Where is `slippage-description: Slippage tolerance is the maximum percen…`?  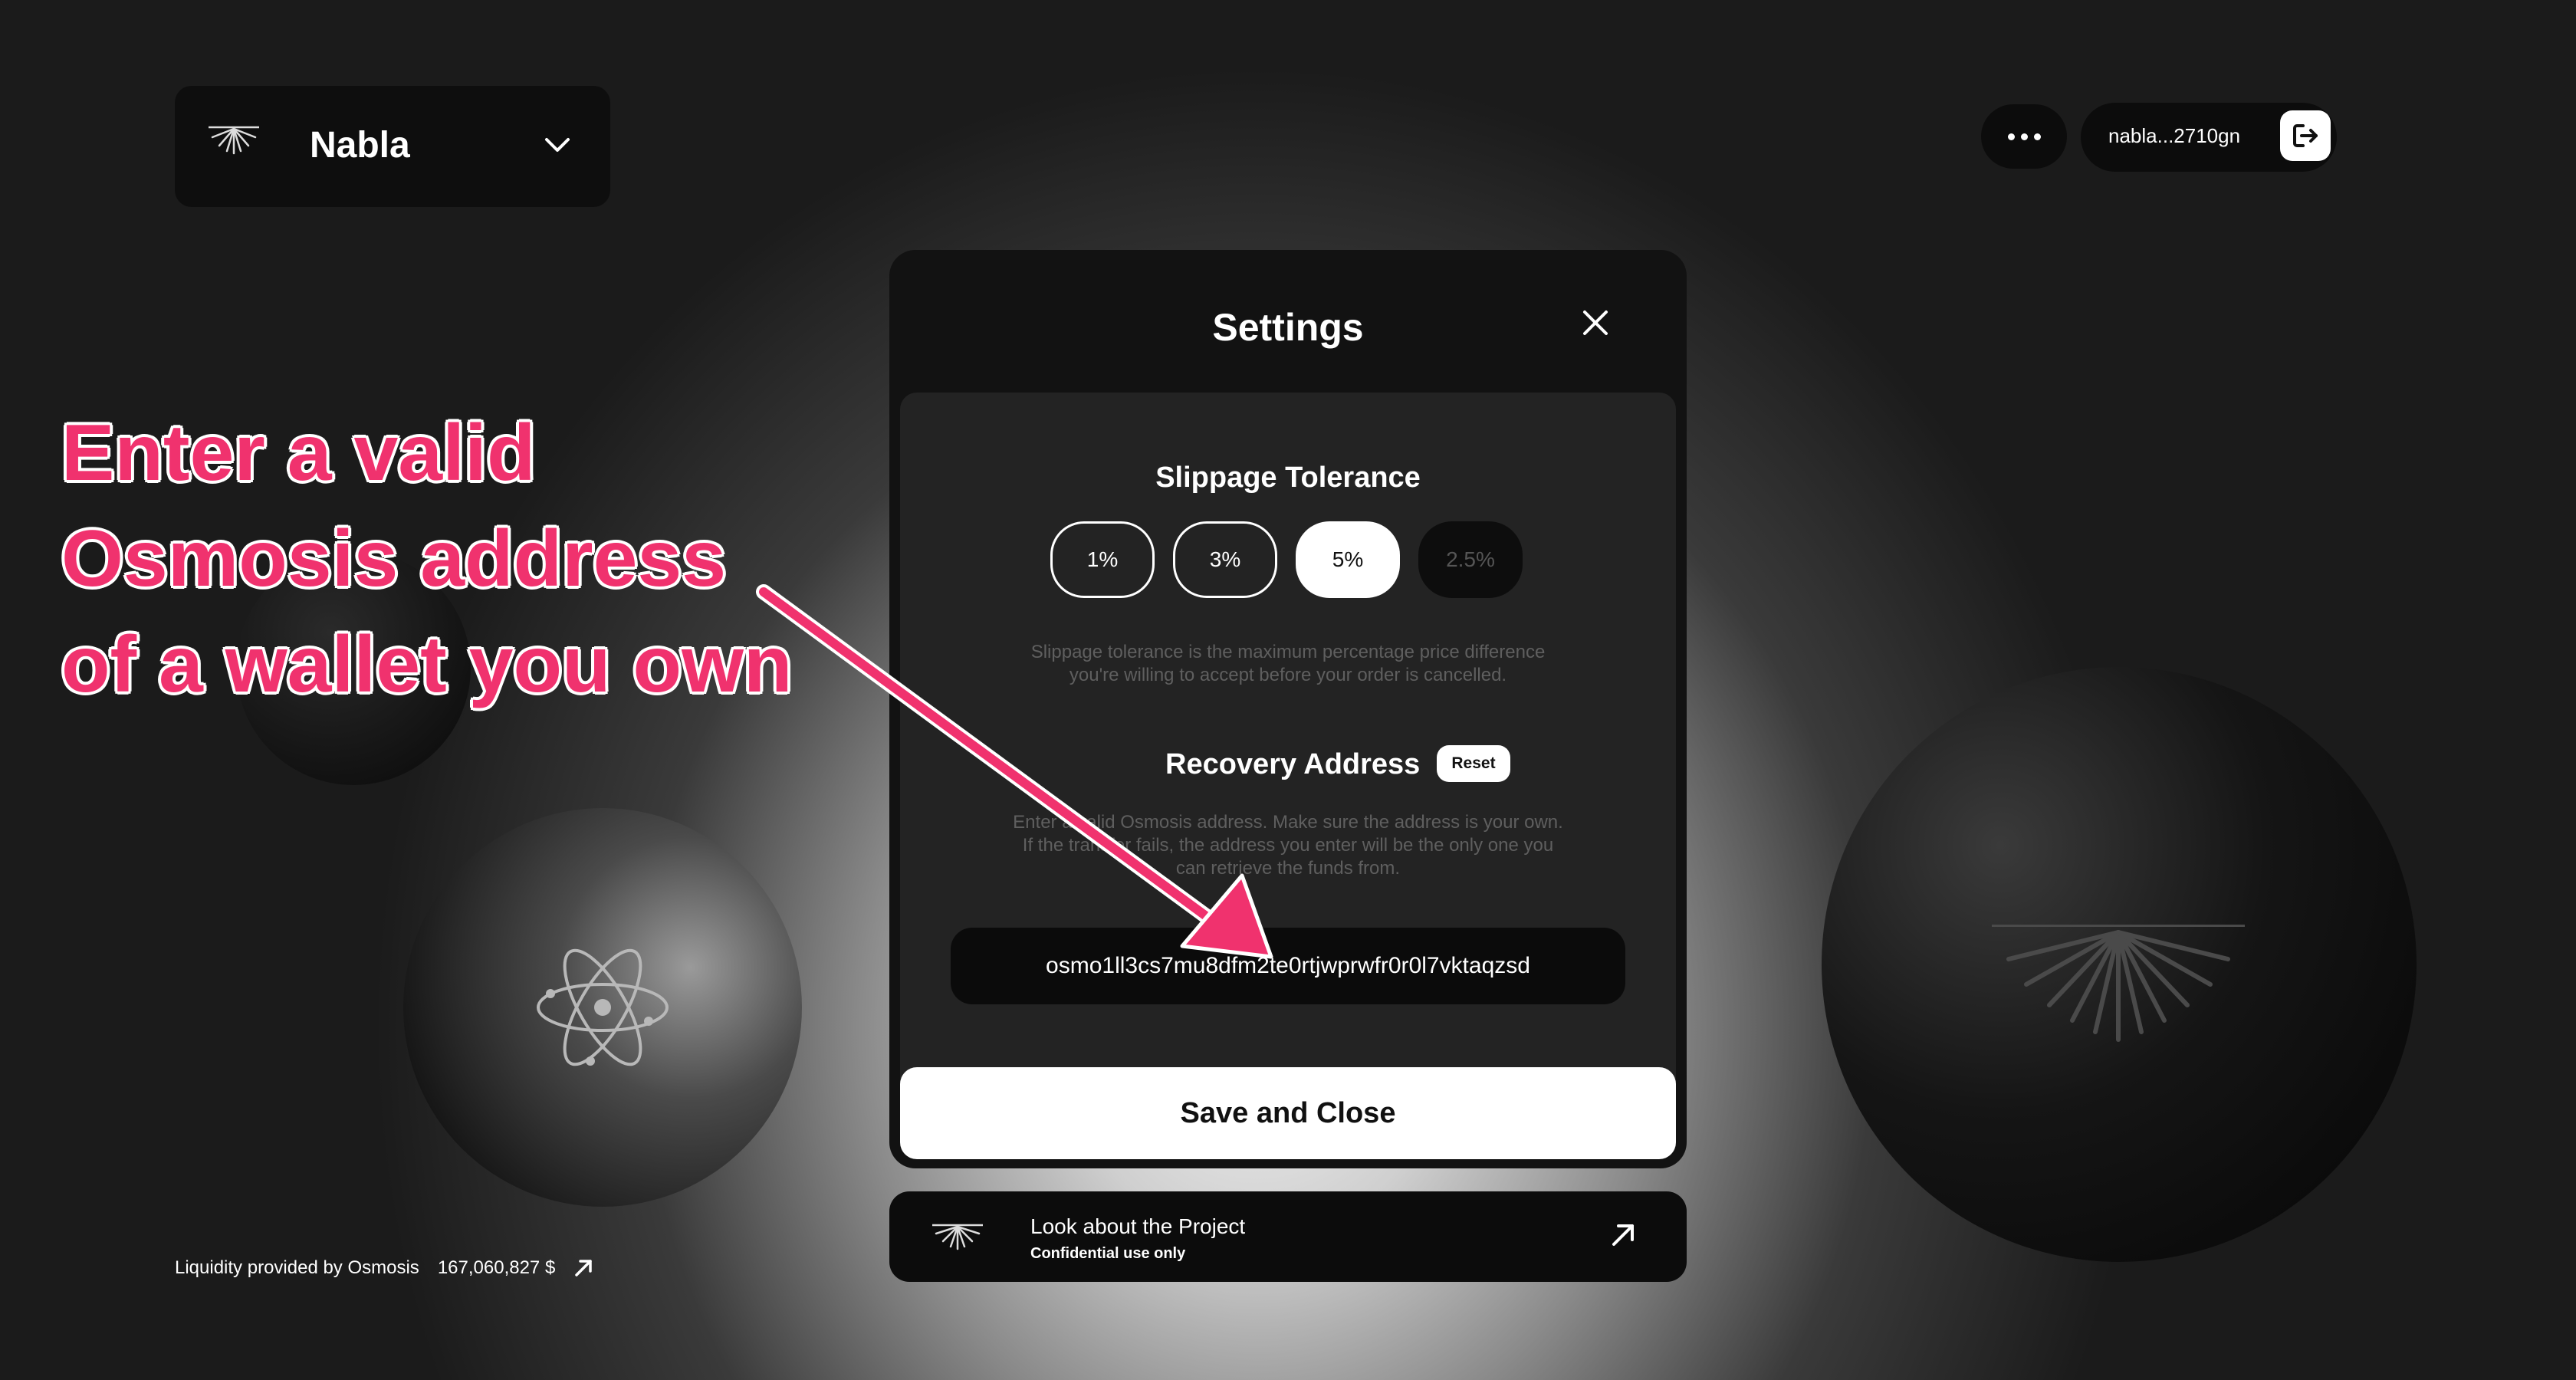 slippage-description: Slippage tolerance is the maximum percen… is located at coordinates (1288, 652).